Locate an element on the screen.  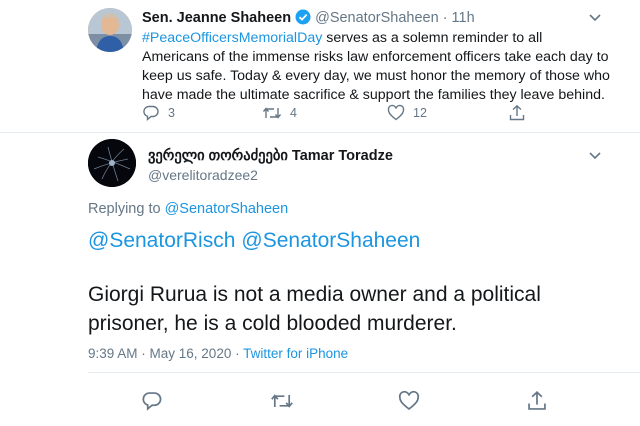
author-handle: @SenatorShaheen is located at coordinates (377, 18).